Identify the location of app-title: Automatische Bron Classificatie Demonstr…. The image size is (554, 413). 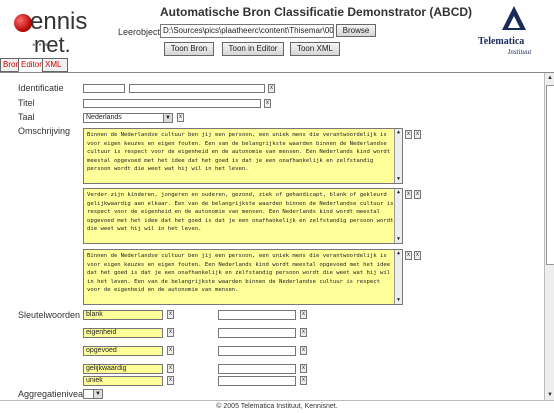
(316, 12).